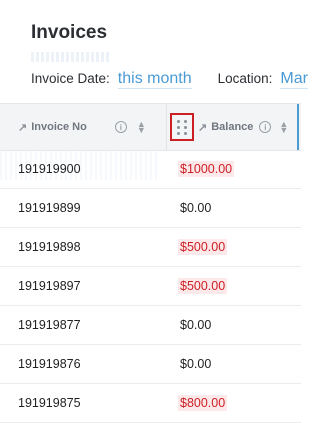 The height and width of the screenshot is (423, 320). I want to click on invoice-number-cell: 191919875, so click(49, 403).